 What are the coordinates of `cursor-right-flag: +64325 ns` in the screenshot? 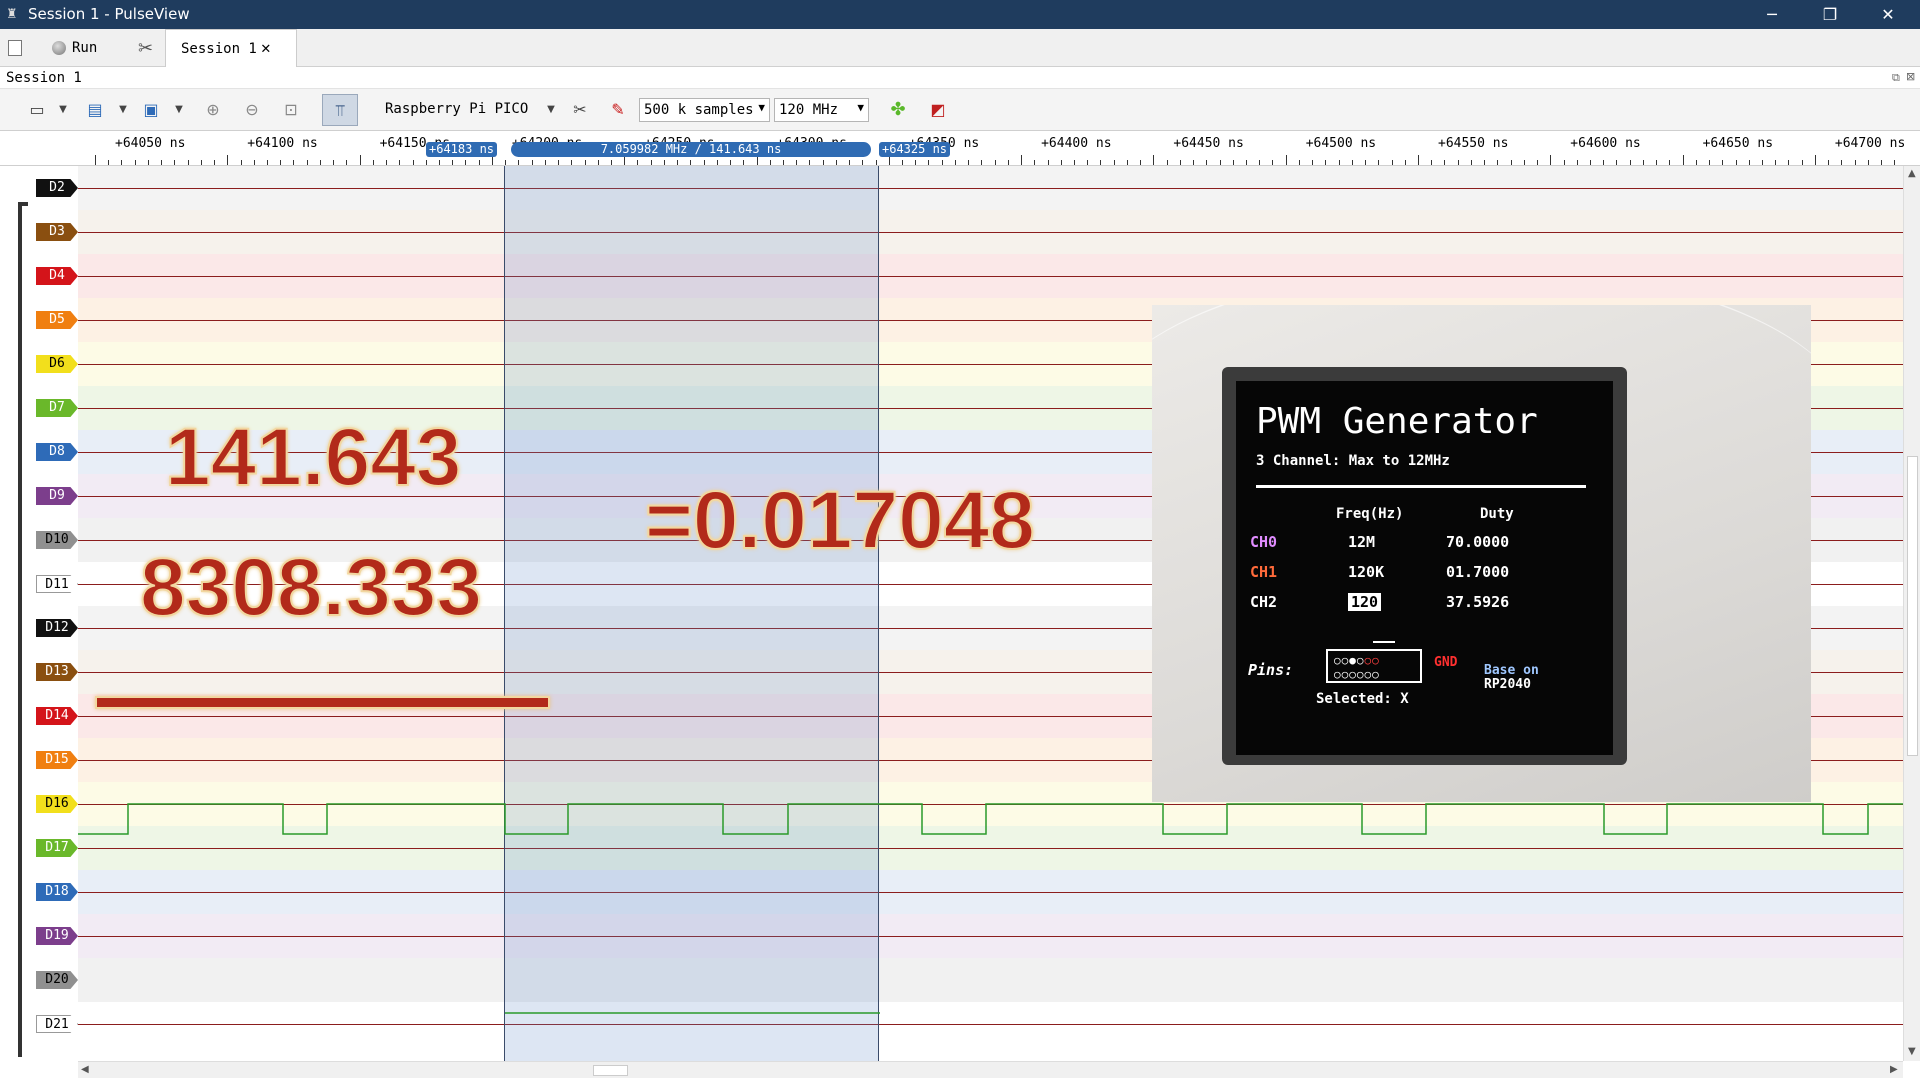 It's located at (915, 149).